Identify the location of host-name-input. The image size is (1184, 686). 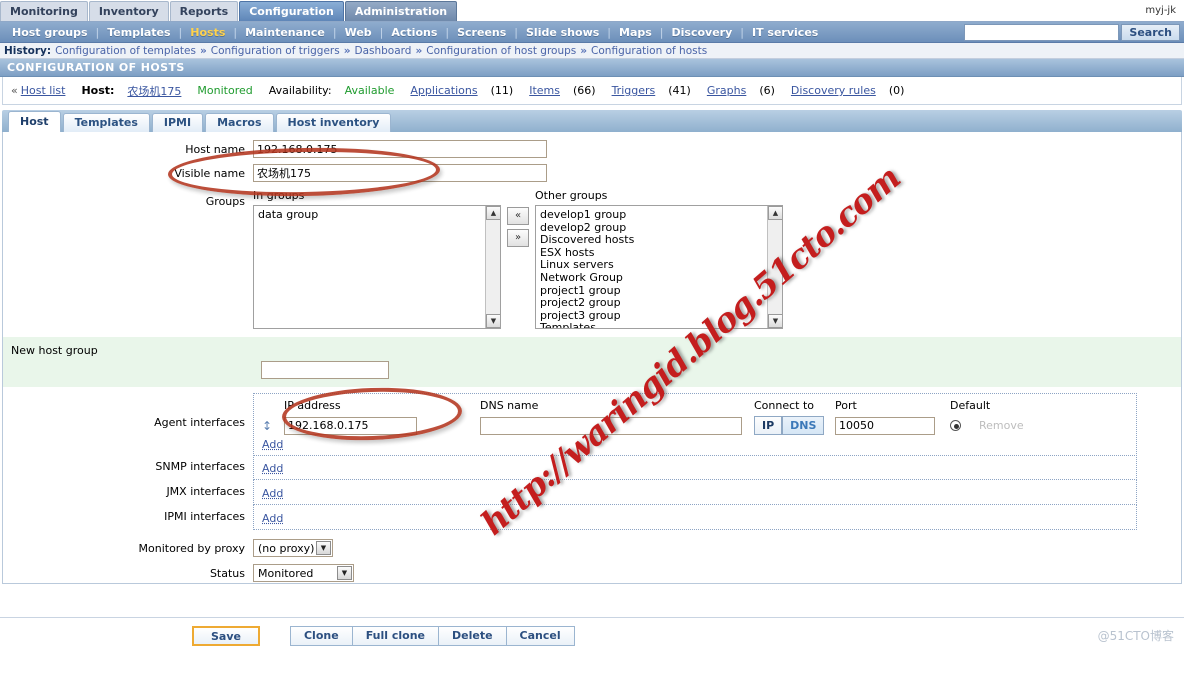
(400, 149).